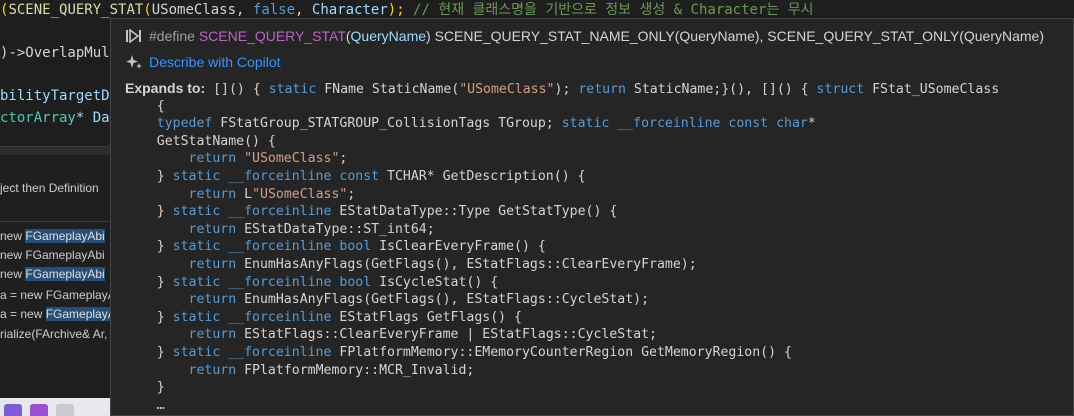 This screenshot has height=416, width=1074. I want to click on code-token: L, so click(244, 194).